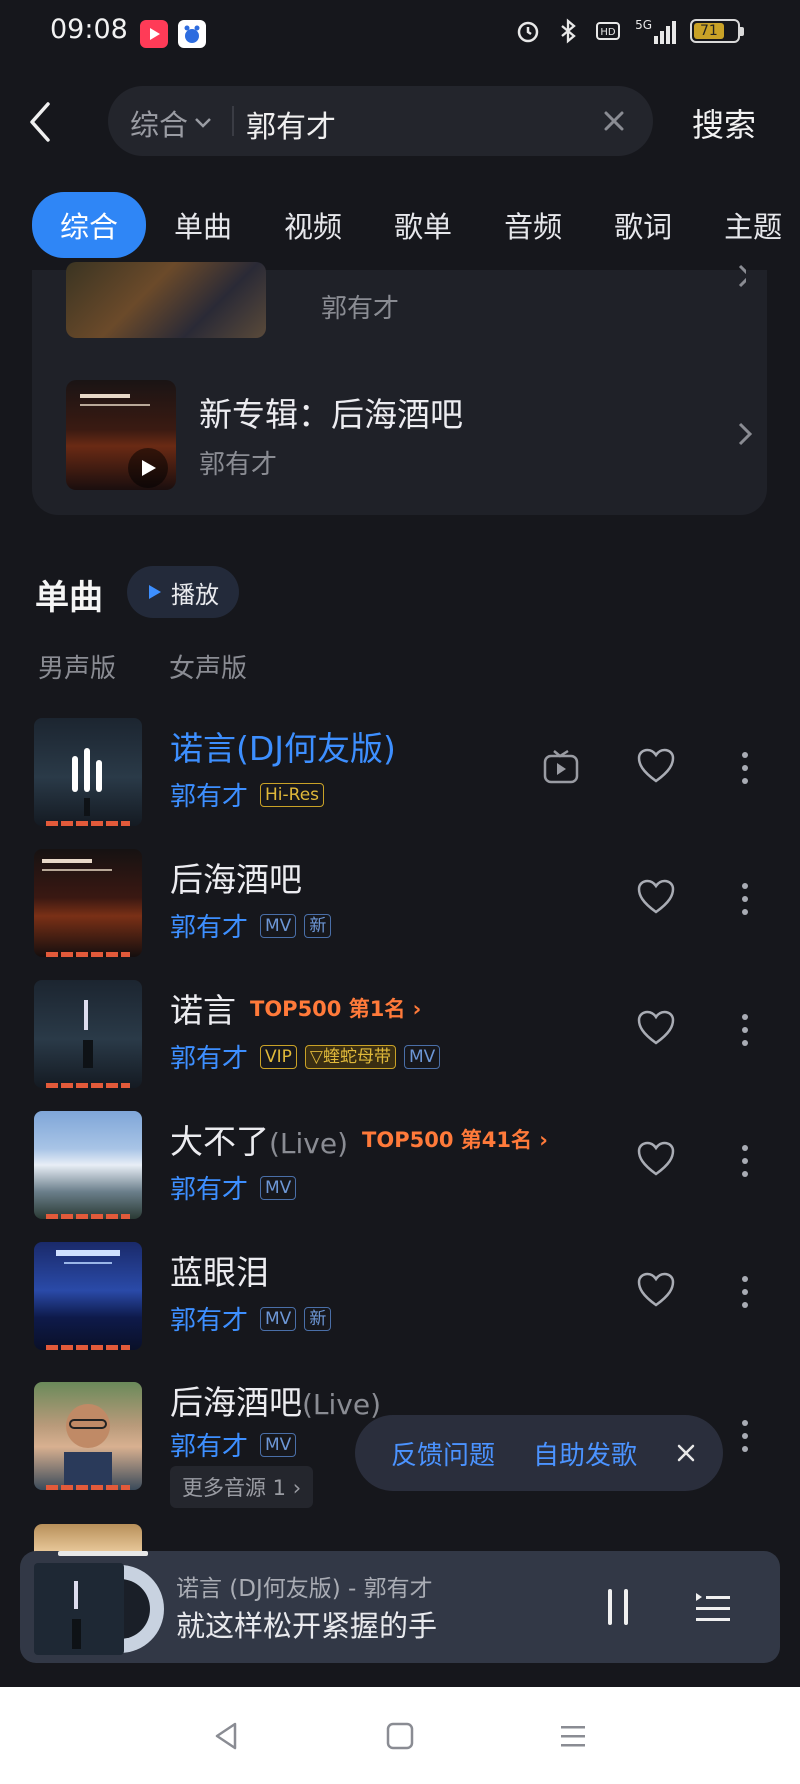 The width and height of the screenshot is (800, 1784). I want to click on song-title: 蓝眼泪, so click(219, 1272).